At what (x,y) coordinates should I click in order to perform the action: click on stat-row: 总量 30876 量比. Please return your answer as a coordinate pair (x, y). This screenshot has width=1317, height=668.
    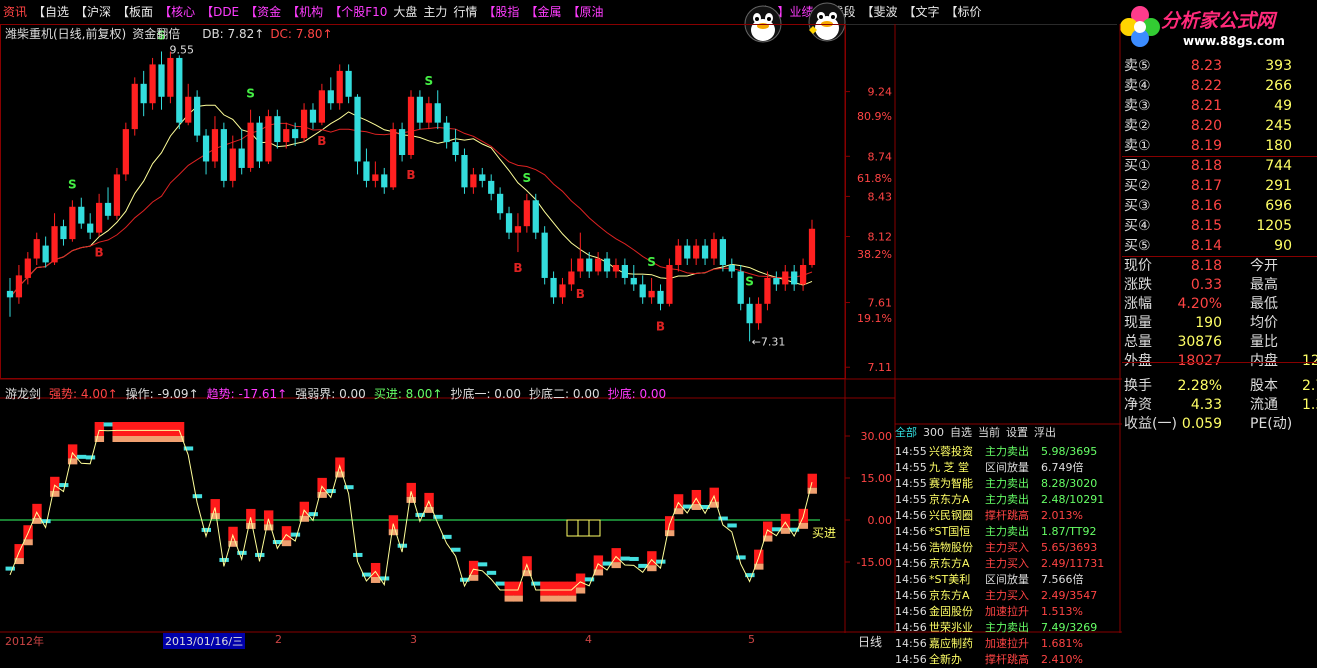
    Looking at the image, I should click on (1219, 342).